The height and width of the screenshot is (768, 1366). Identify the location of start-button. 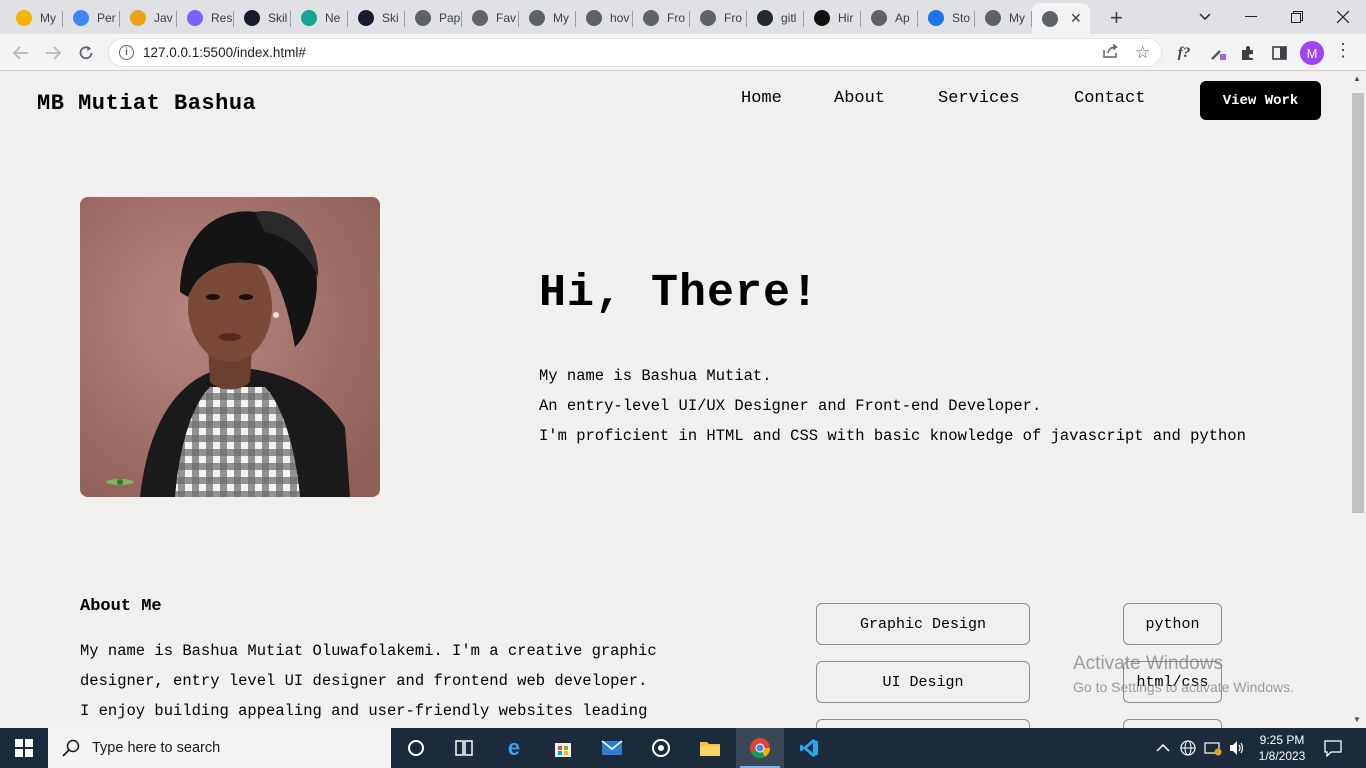
(24, 748).